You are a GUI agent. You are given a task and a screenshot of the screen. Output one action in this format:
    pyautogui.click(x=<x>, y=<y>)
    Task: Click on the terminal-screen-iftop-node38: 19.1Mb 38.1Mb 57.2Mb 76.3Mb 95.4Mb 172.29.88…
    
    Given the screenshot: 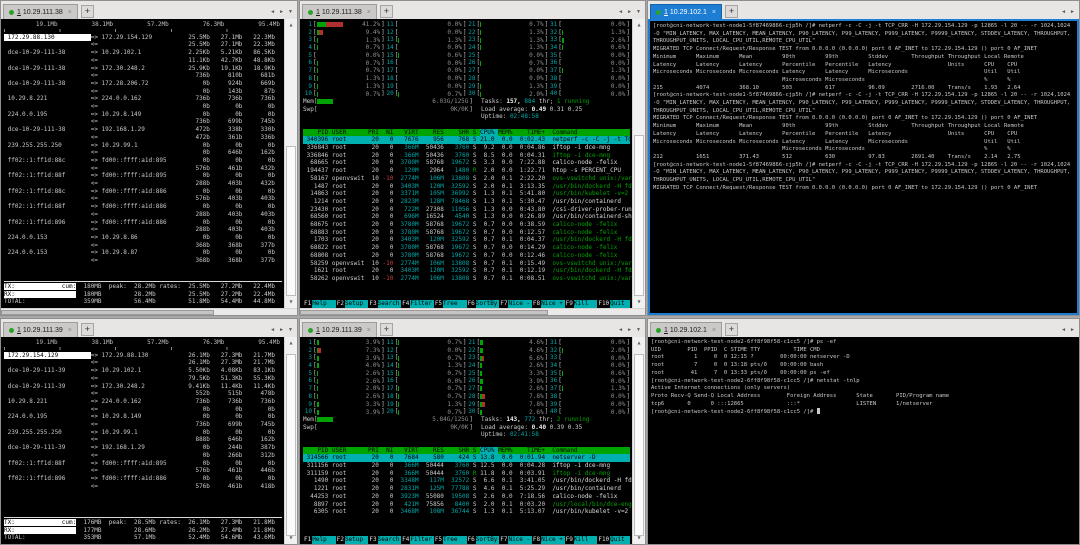 What is the action you would take?
    pyautogui.click(x=149, y=163)
    